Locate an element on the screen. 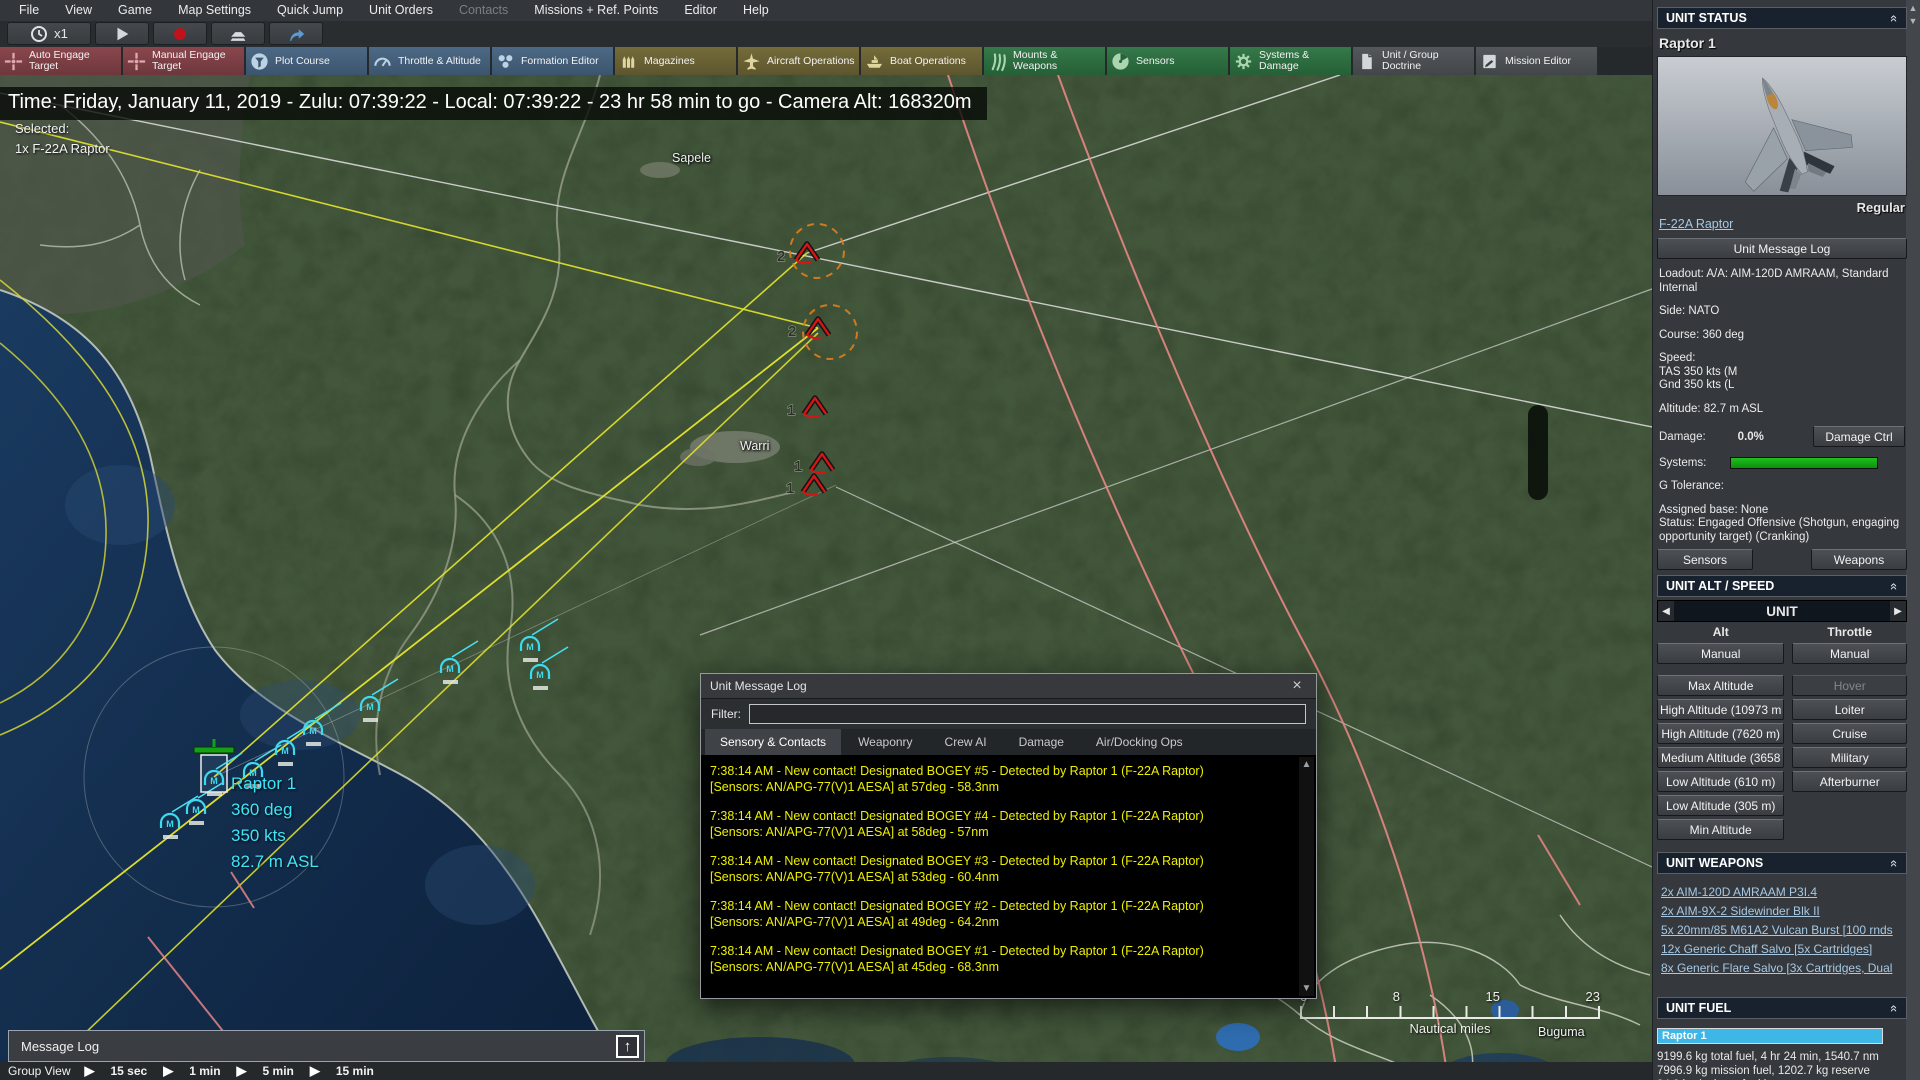 The height and width of the screenshot is (1080, 1920). altitude-preset-button: Medium Altitude (3658 is located at coordinates (1721, 757).